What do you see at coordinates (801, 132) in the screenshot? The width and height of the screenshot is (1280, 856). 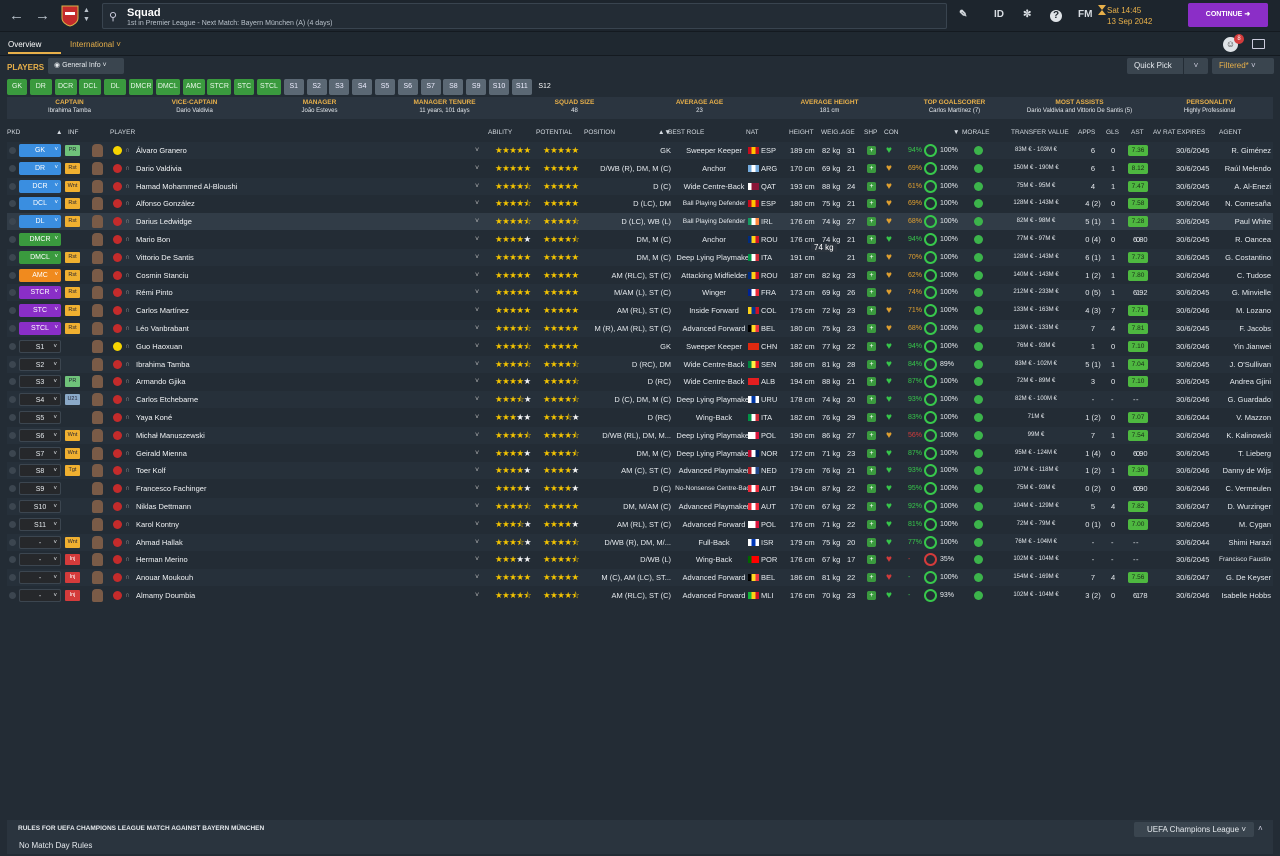 I see `column-height: HEIGHT` at bounding box center [801, 132].